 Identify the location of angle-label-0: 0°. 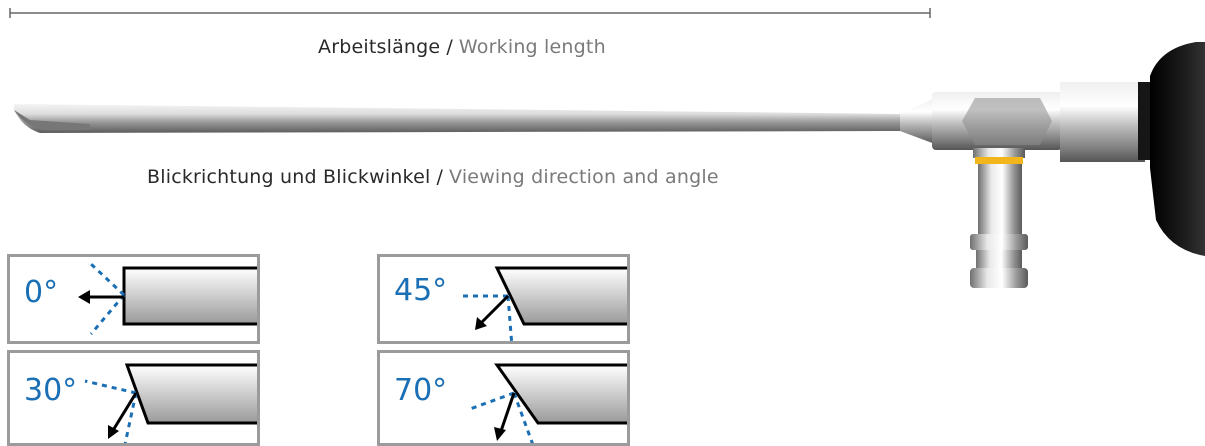
(41, 292).